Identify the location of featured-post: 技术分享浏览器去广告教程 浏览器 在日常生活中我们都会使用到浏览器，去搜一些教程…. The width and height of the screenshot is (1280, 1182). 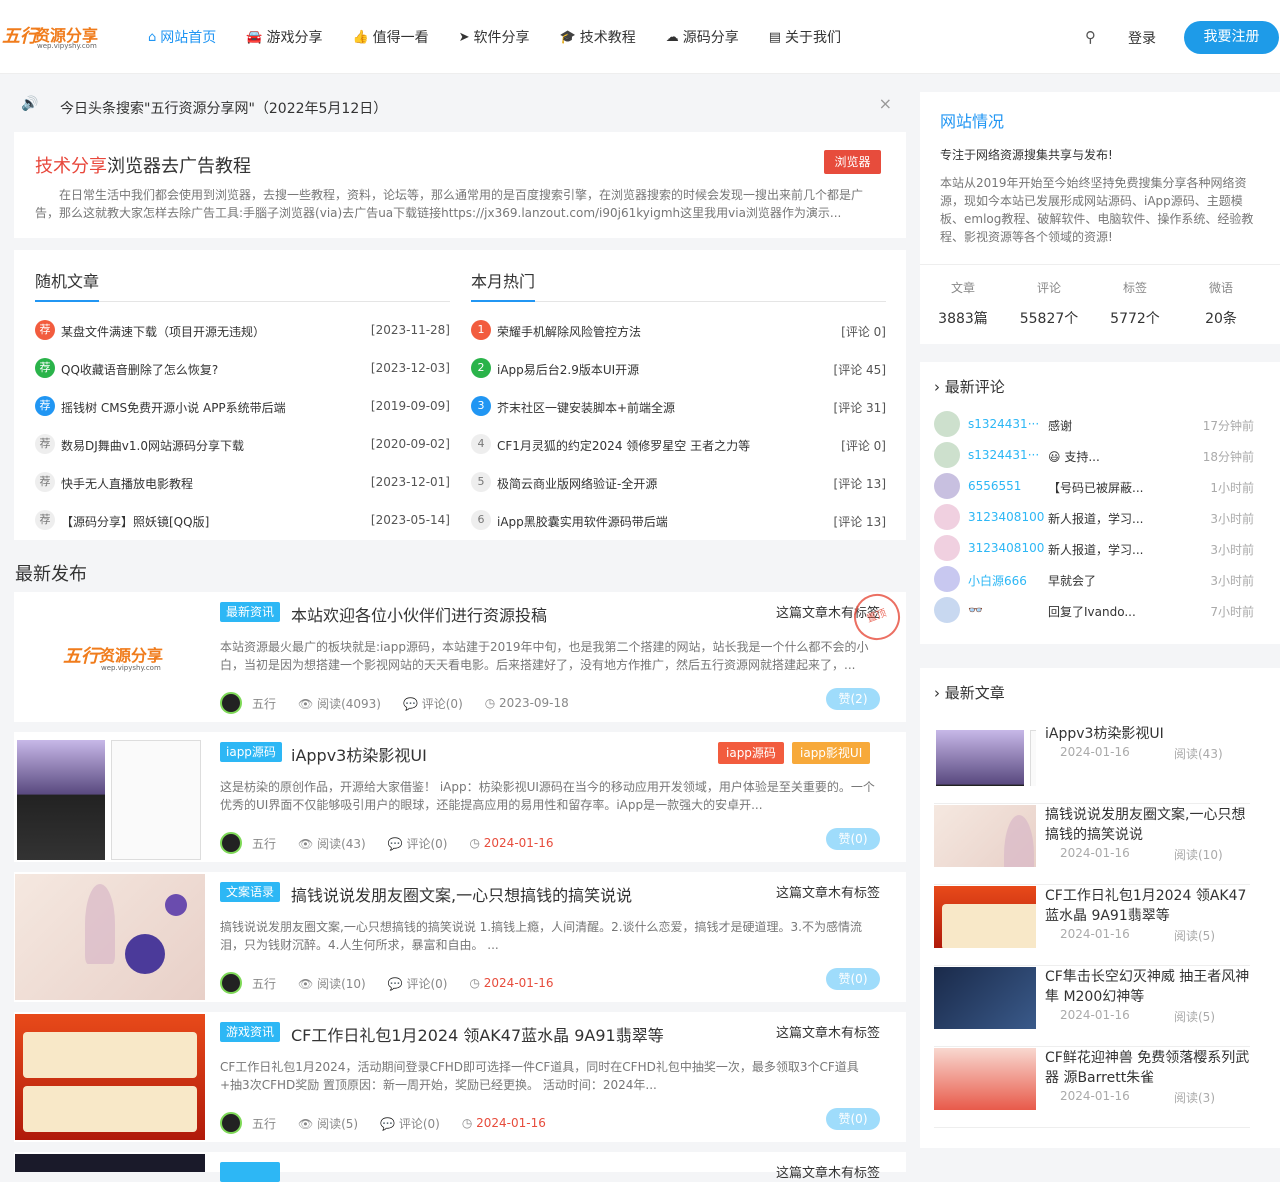
(460, 185).